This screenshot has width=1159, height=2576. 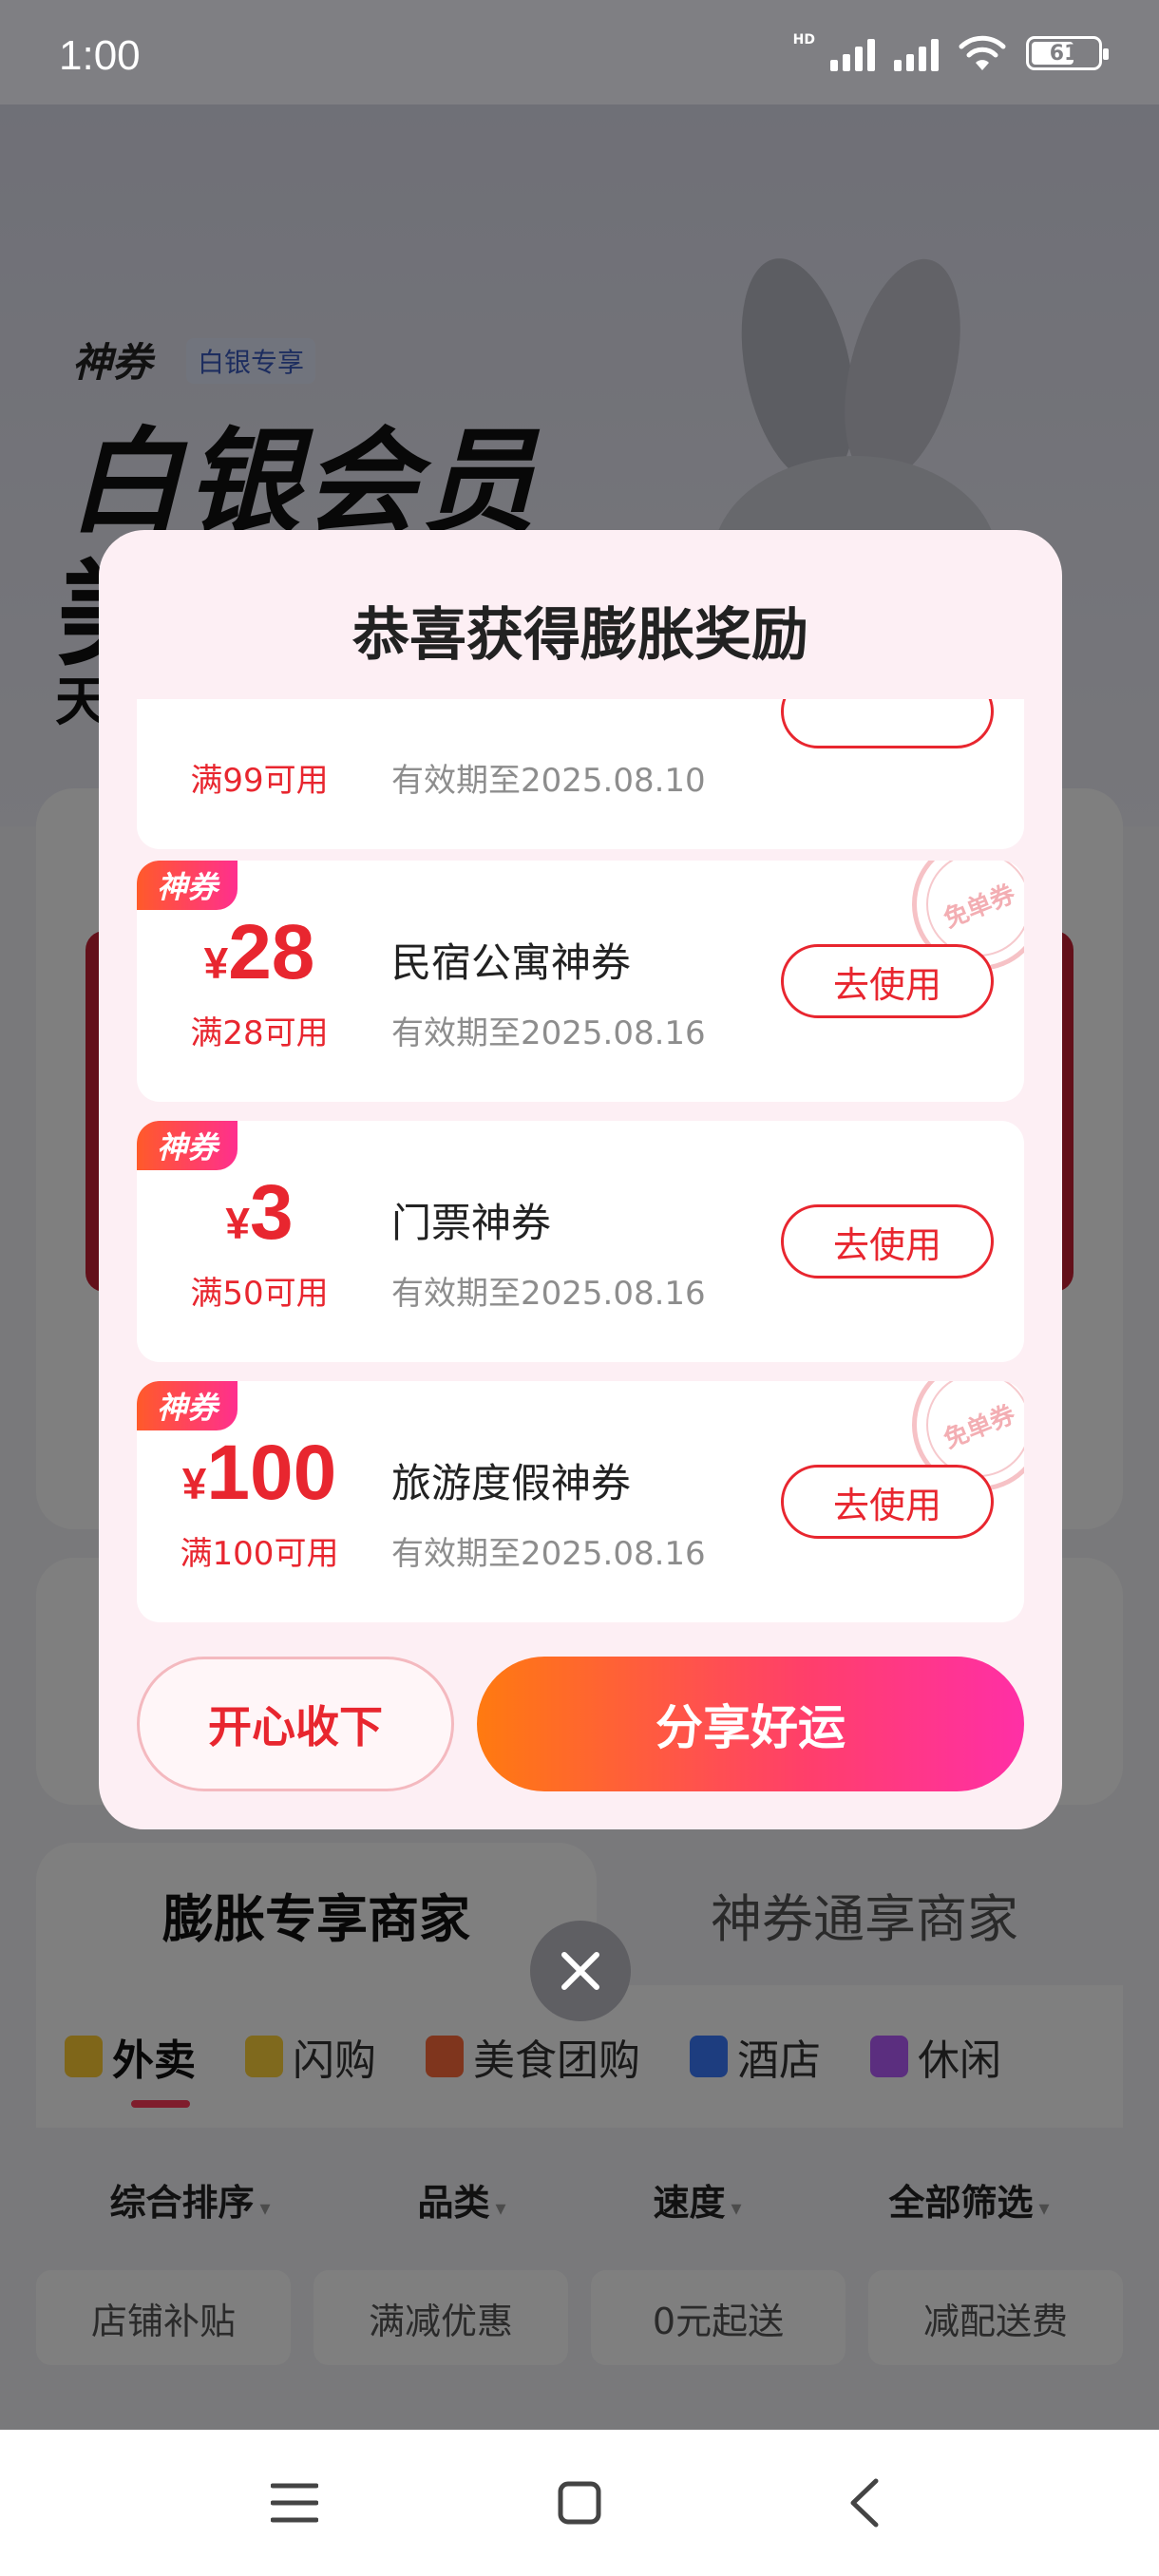 What do you see at coordinates (887, 723) in the screenshot?
I see `use-coupon-button` at bounding box center [887, 723].